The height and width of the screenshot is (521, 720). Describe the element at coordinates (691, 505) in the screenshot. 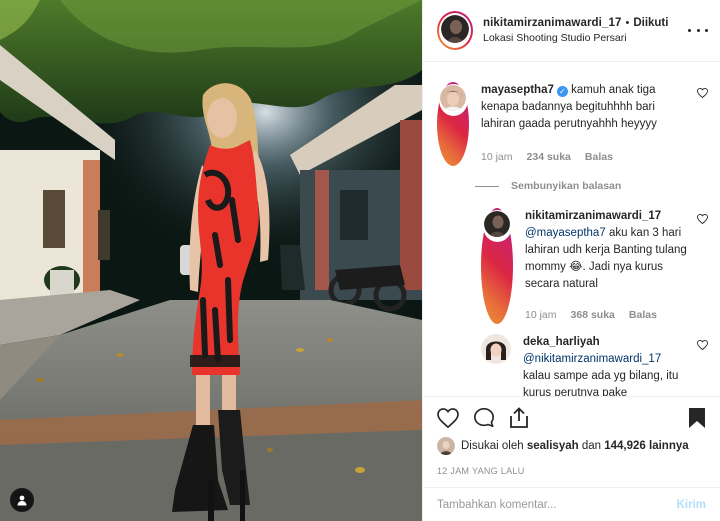

I see `post-comment-button: Kirim` at that location.